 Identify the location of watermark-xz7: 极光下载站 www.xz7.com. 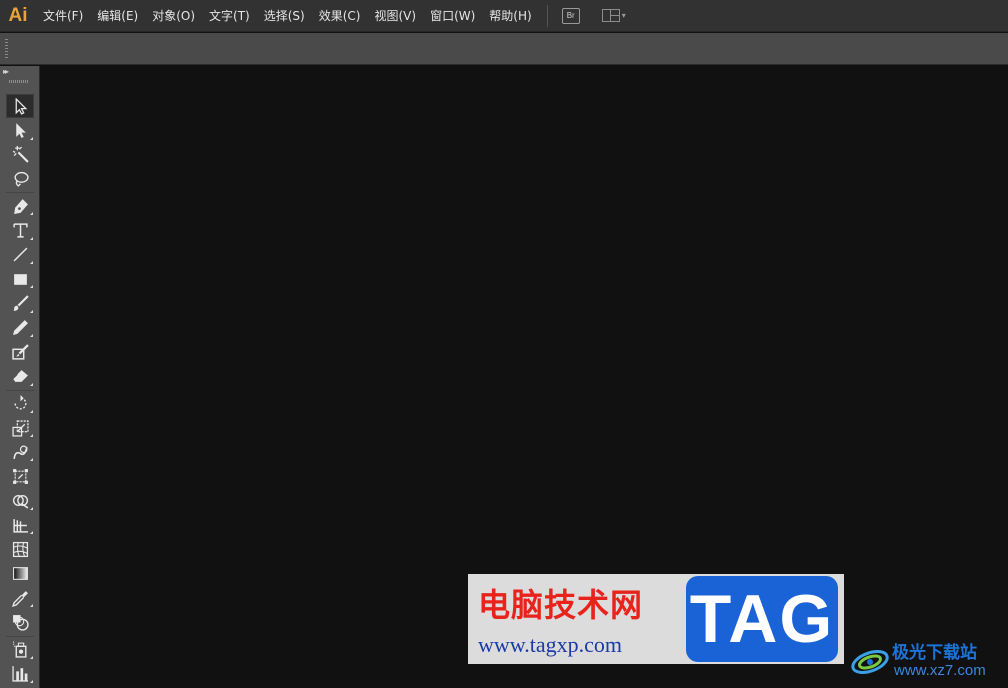
(927, 661).